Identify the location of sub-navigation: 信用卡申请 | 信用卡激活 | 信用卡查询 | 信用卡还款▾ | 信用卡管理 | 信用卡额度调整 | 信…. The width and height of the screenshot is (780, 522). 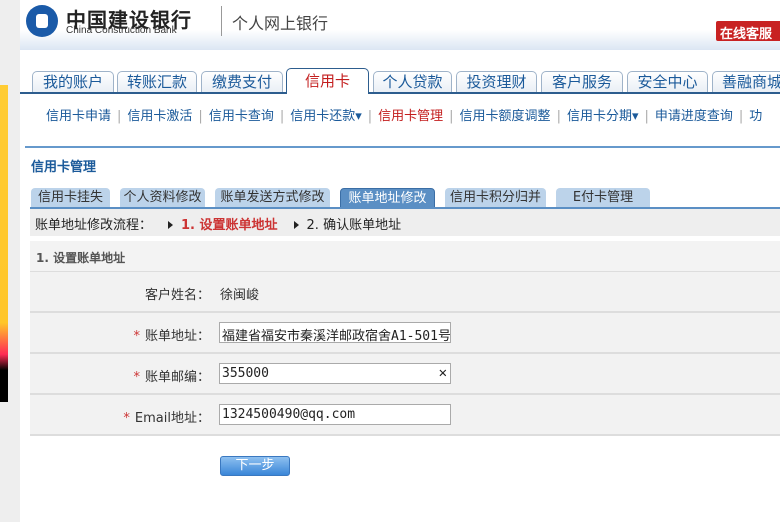
(404, 116).